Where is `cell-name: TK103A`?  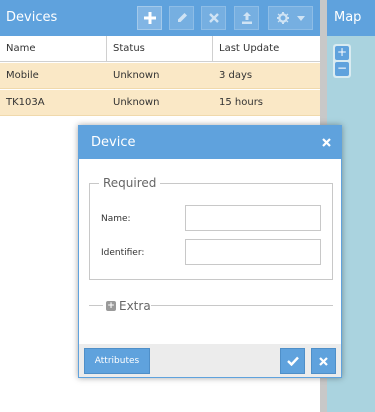
cell-name: TK103A is located at coordinates (25, 102).